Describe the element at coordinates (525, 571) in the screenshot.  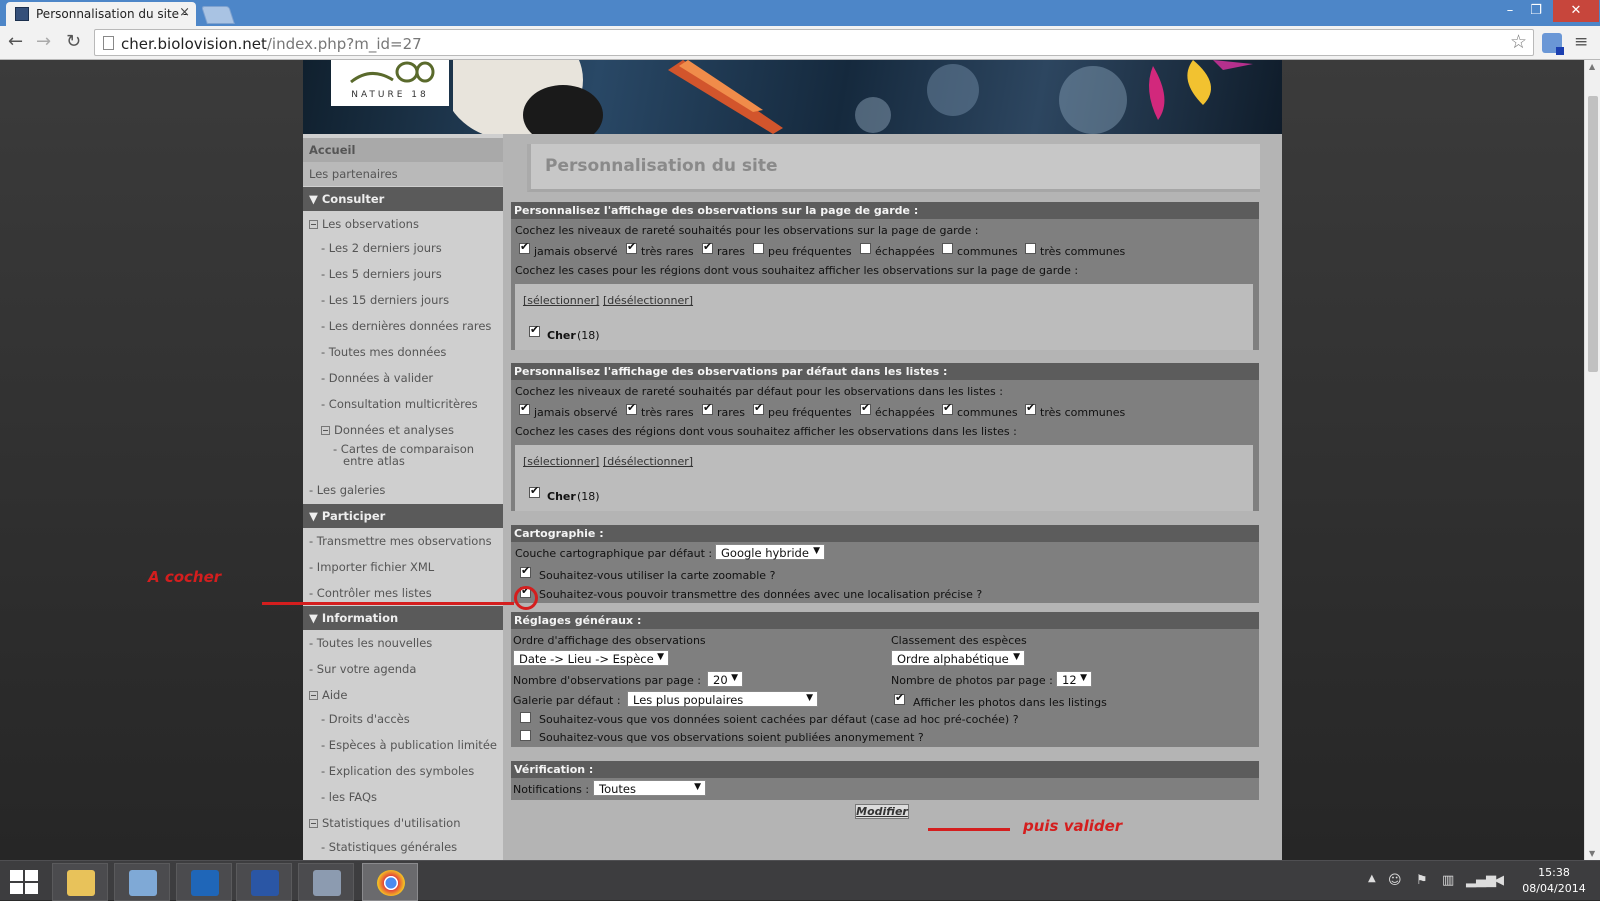
I see `zoom-map-checkbox` at that location.